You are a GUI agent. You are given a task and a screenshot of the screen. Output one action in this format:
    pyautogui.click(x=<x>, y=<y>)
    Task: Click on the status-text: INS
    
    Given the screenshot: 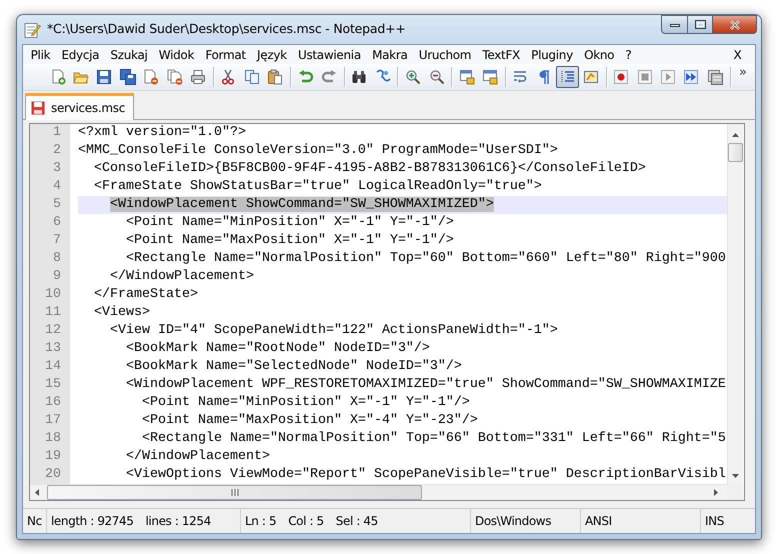 What is the action you would take?
    pyautogui.click(x=714, y=521)
    